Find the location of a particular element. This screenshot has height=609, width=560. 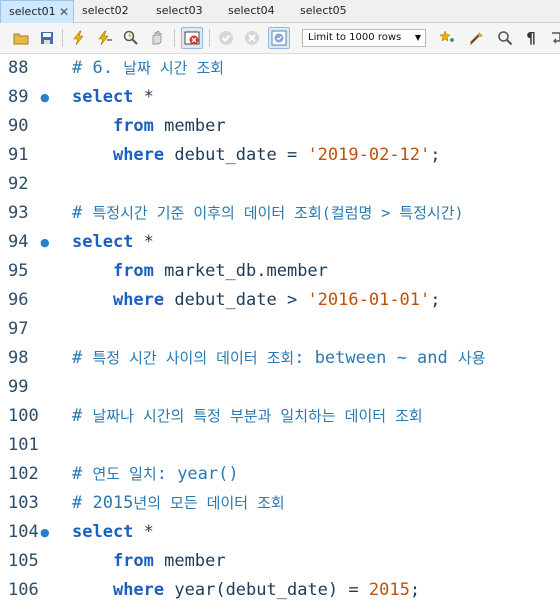

line-number: 98 is located at coordinates (18, 358).